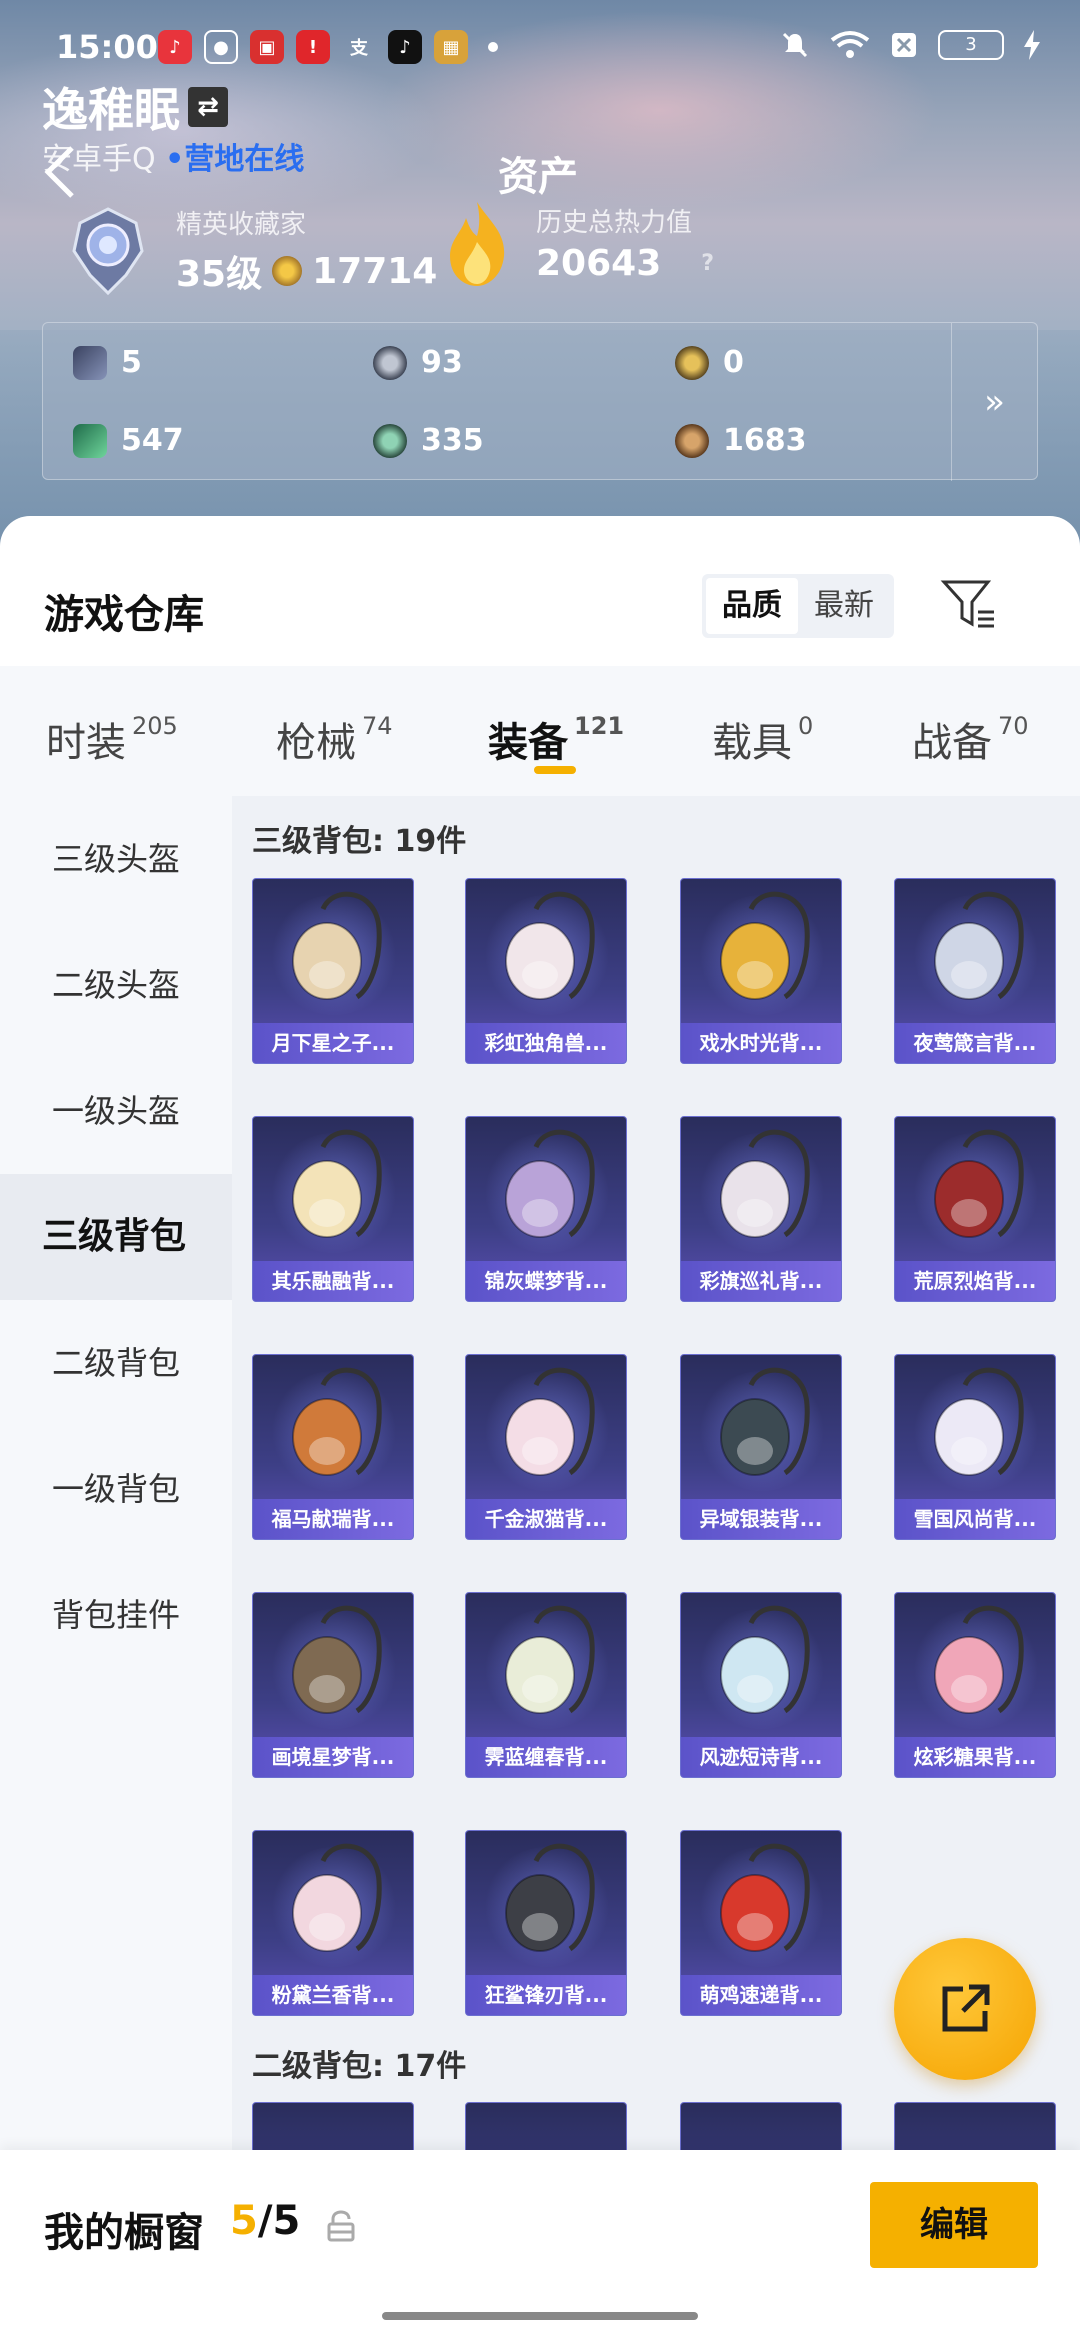 The width and height of the screenshot is (1080, 2340). Describe the element at coordinates (359, 48) in the screenshot. I see `alipay-icon: 支` at that location.